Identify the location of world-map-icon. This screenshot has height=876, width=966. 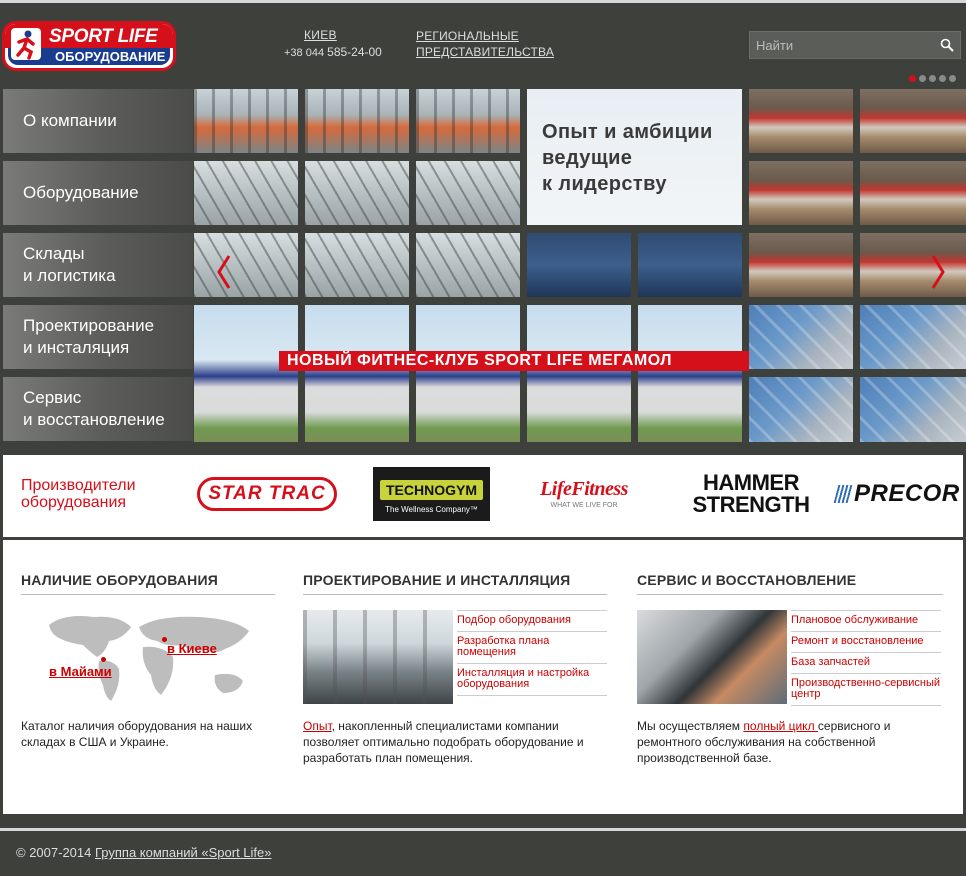
(149, 658).